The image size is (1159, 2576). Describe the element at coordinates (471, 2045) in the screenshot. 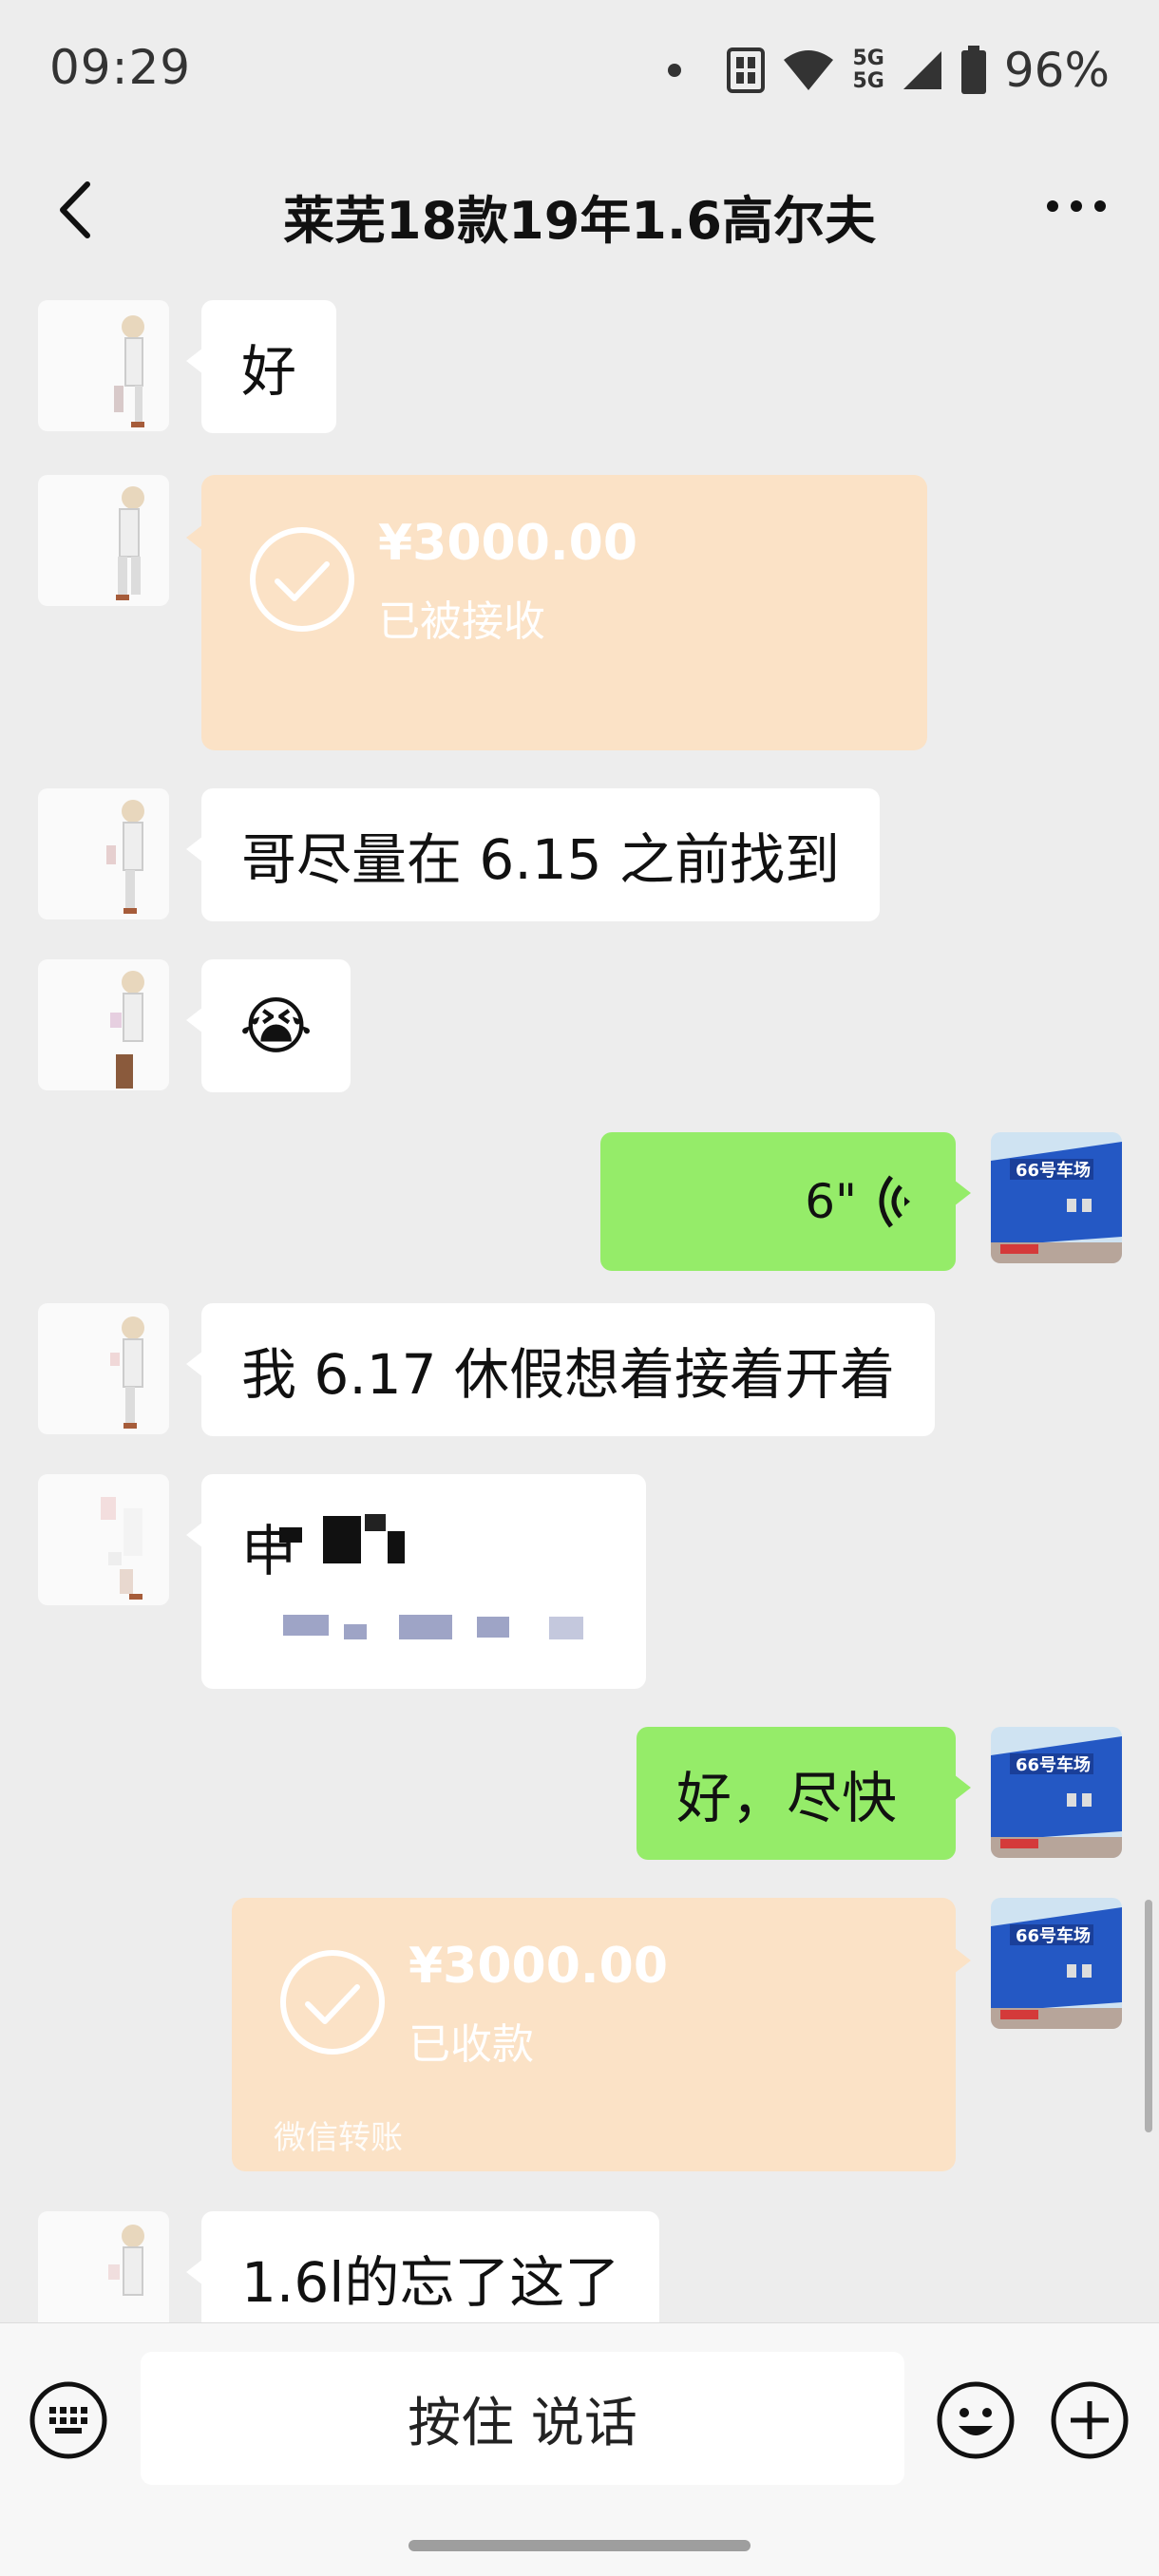

I see `transfer-status: 已收款` at that location.